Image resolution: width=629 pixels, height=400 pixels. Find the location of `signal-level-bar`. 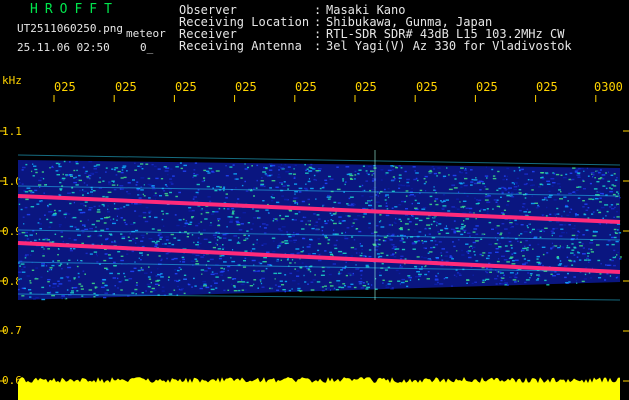

signal-level-bar is located at coordinates (319, 388).